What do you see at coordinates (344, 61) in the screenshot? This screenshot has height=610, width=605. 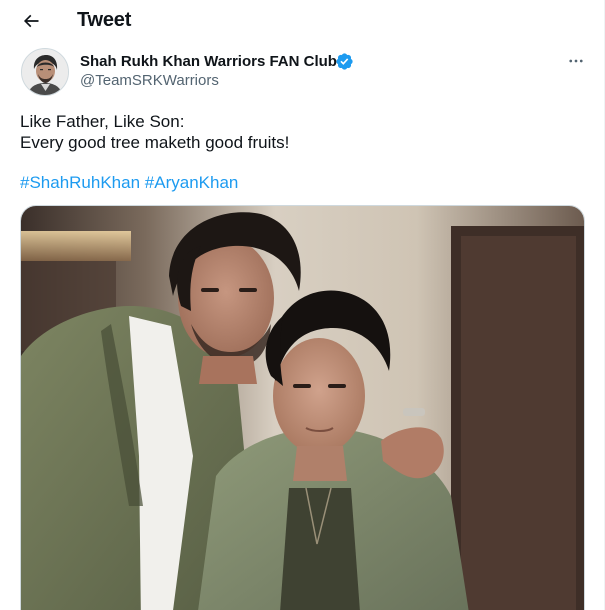 I see `verified-badge-icon` at bounding box center [344, 61].